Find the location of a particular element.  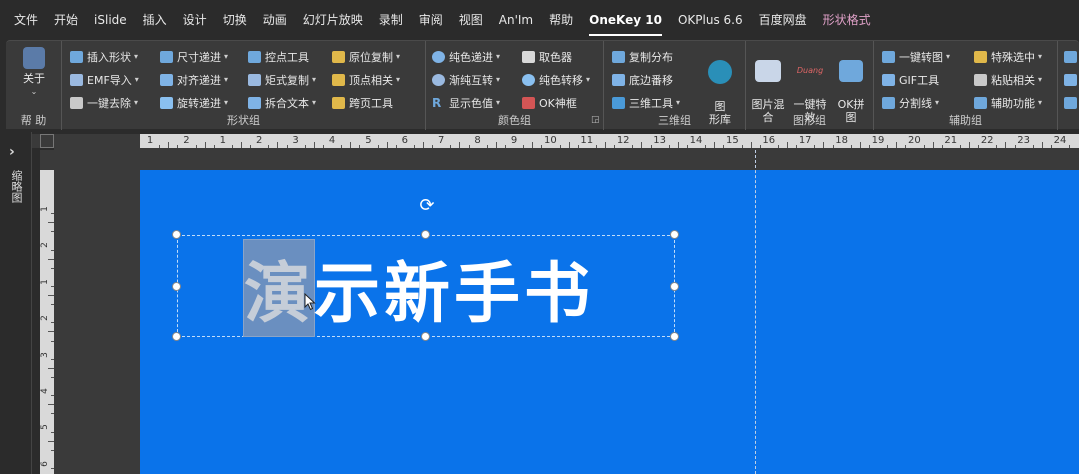

ruler-number: 19 is located at coordinates (878, 140).